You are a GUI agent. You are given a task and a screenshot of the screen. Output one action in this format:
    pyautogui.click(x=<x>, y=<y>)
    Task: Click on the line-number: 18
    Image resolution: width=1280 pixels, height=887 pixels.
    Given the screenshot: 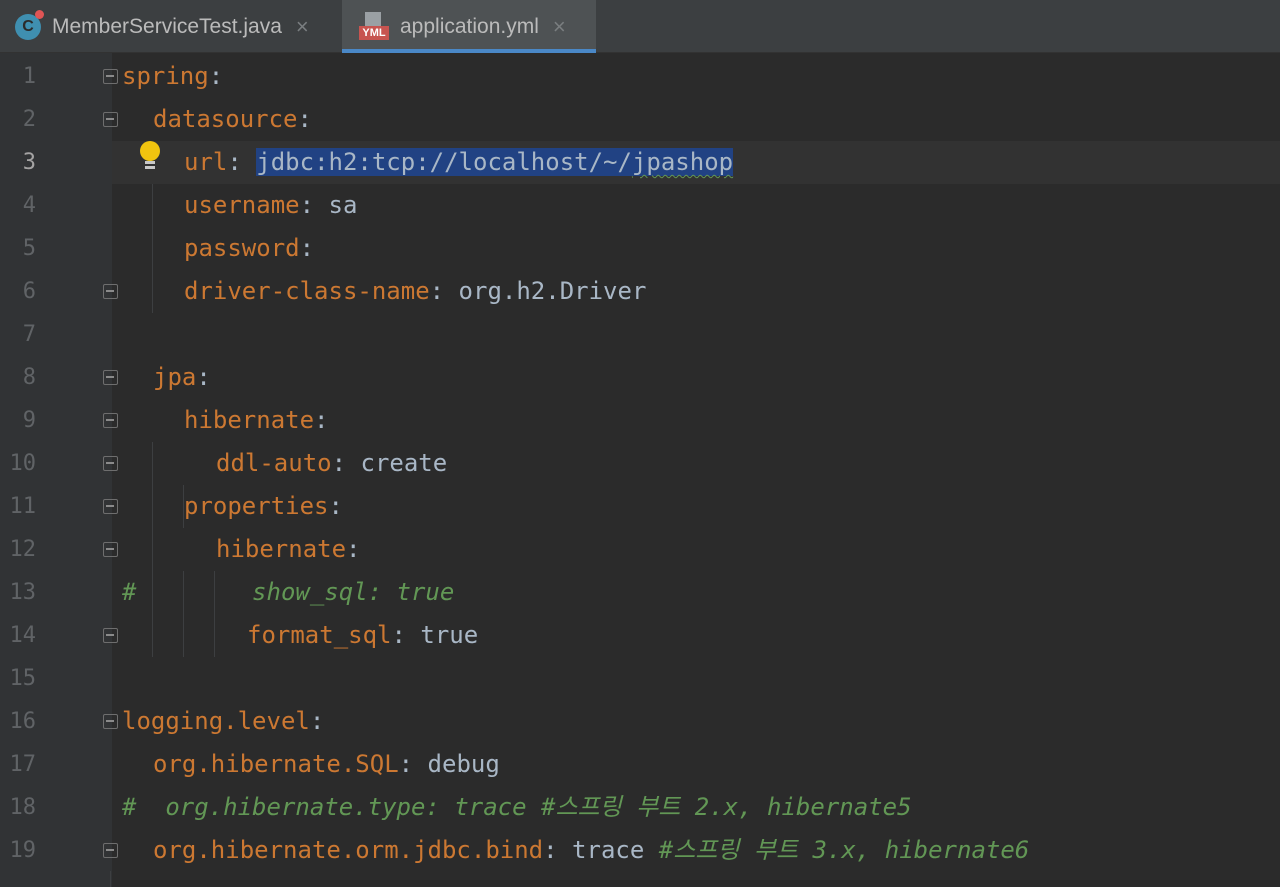 What is the action you would take?
    pyautogui.click(x=23, y=807)
    